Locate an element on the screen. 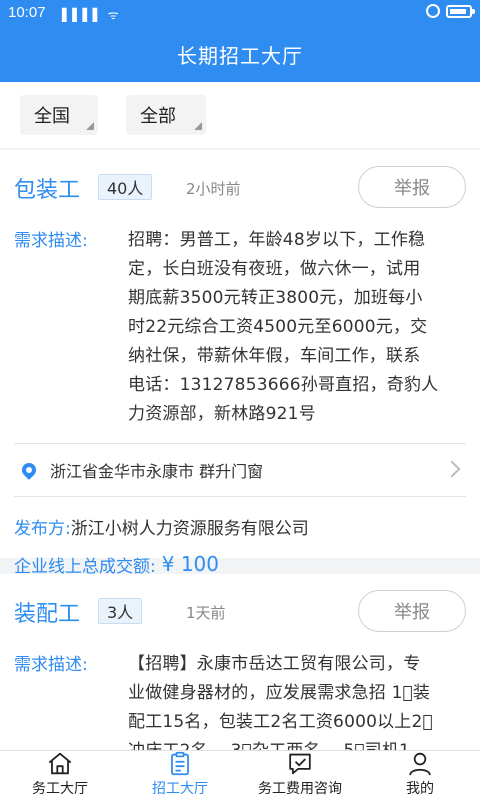 The width and height of the screenshot is (480, 800). description-line: 期底薪3500元转正3800元，加班每小 is located at coordinates (275, 298).